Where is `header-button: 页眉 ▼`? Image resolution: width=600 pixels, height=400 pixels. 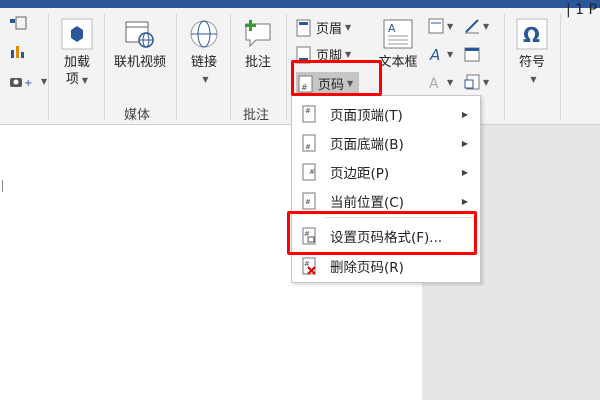 header-button: 页眉 ▼ is located at coordinates (323, 27).